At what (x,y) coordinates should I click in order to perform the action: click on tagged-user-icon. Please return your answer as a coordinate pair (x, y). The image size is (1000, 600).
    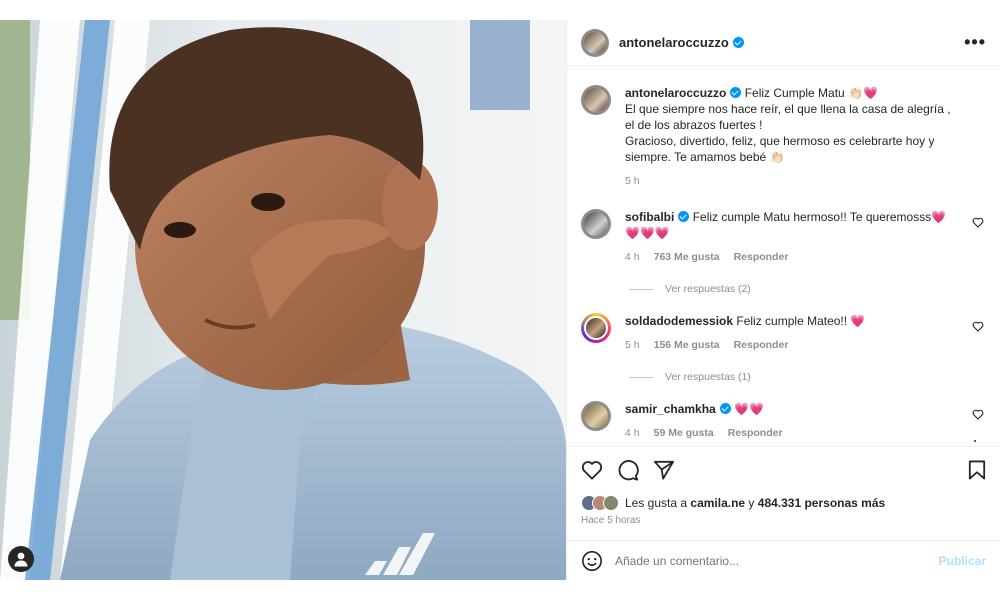
    Looking at the image, I should click on (21, 559).